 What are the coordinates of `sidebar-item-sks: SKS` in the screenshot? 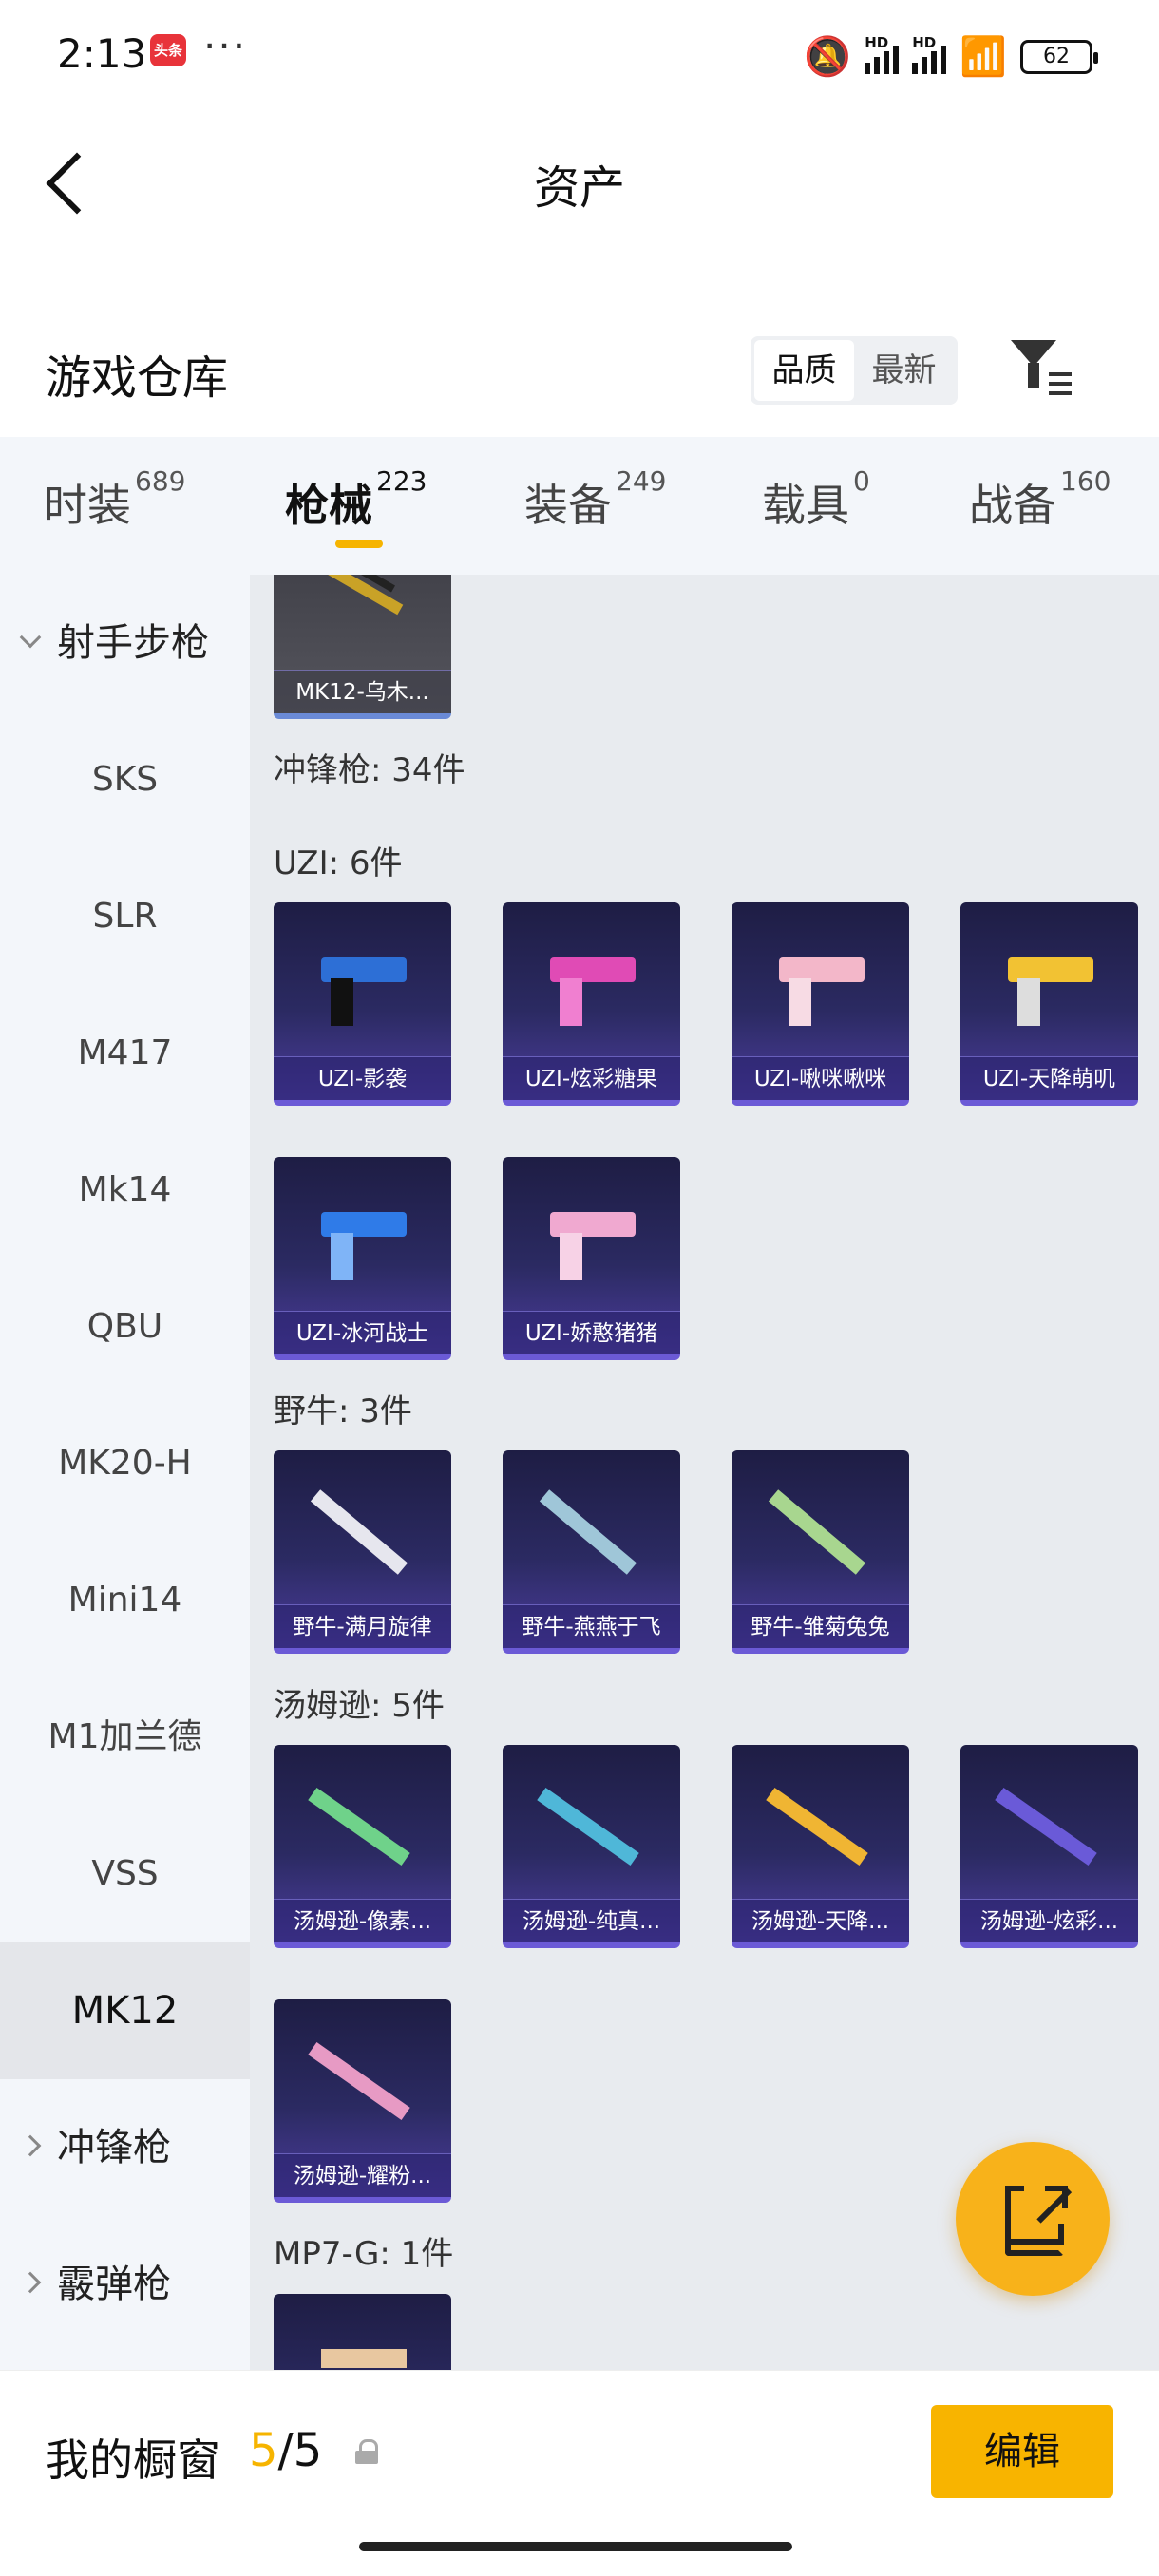 It's located at (125, 779).